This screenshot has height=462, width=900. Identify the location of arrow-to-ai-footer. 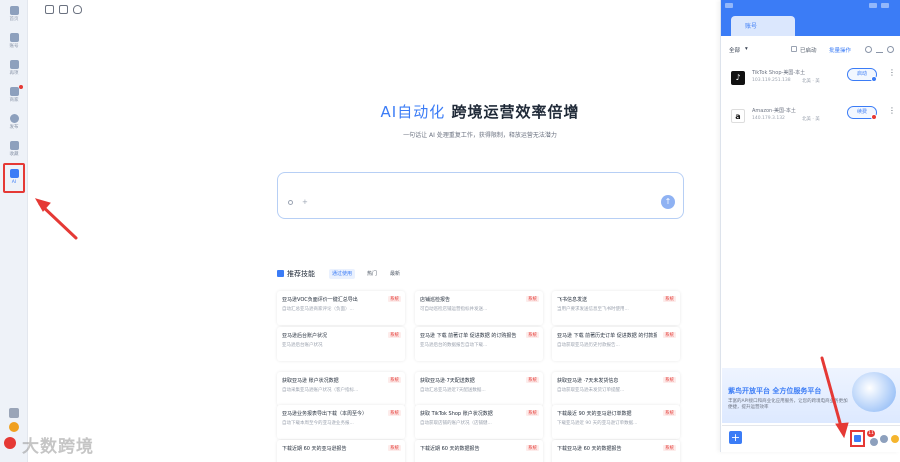
(832, 394).